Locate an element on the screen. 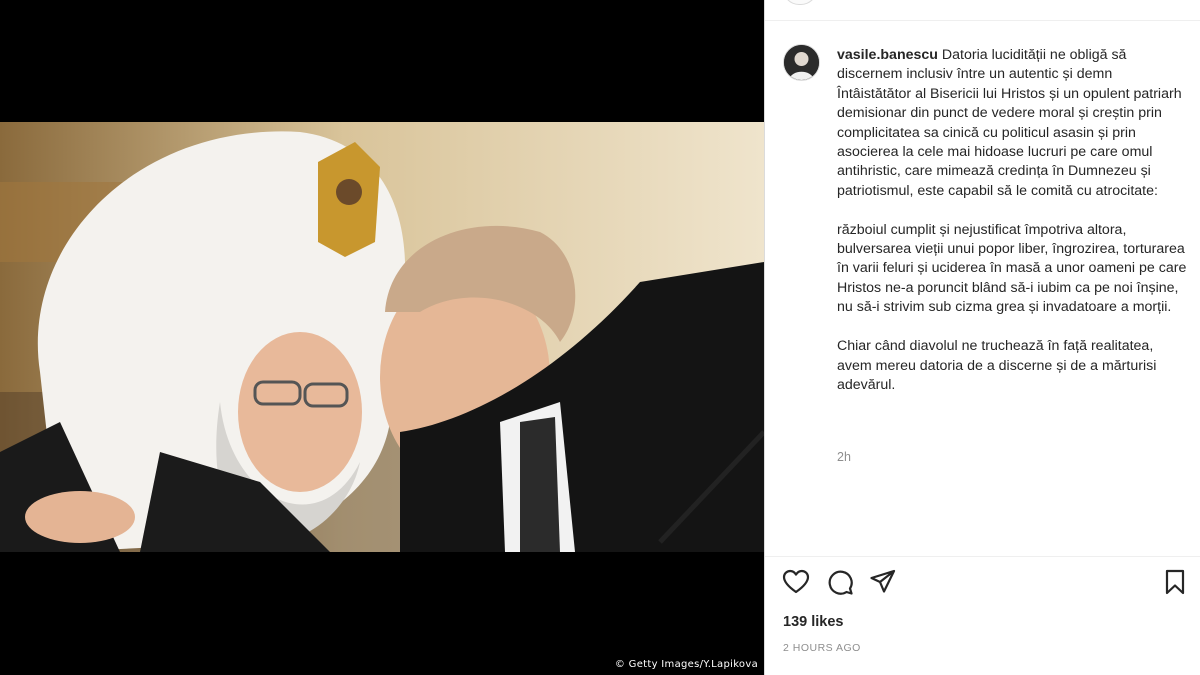 This screenshot has height=675, width=1200. photo-credit: © Getty Images/Y.Lapikova is located at coordinates (686, 664).